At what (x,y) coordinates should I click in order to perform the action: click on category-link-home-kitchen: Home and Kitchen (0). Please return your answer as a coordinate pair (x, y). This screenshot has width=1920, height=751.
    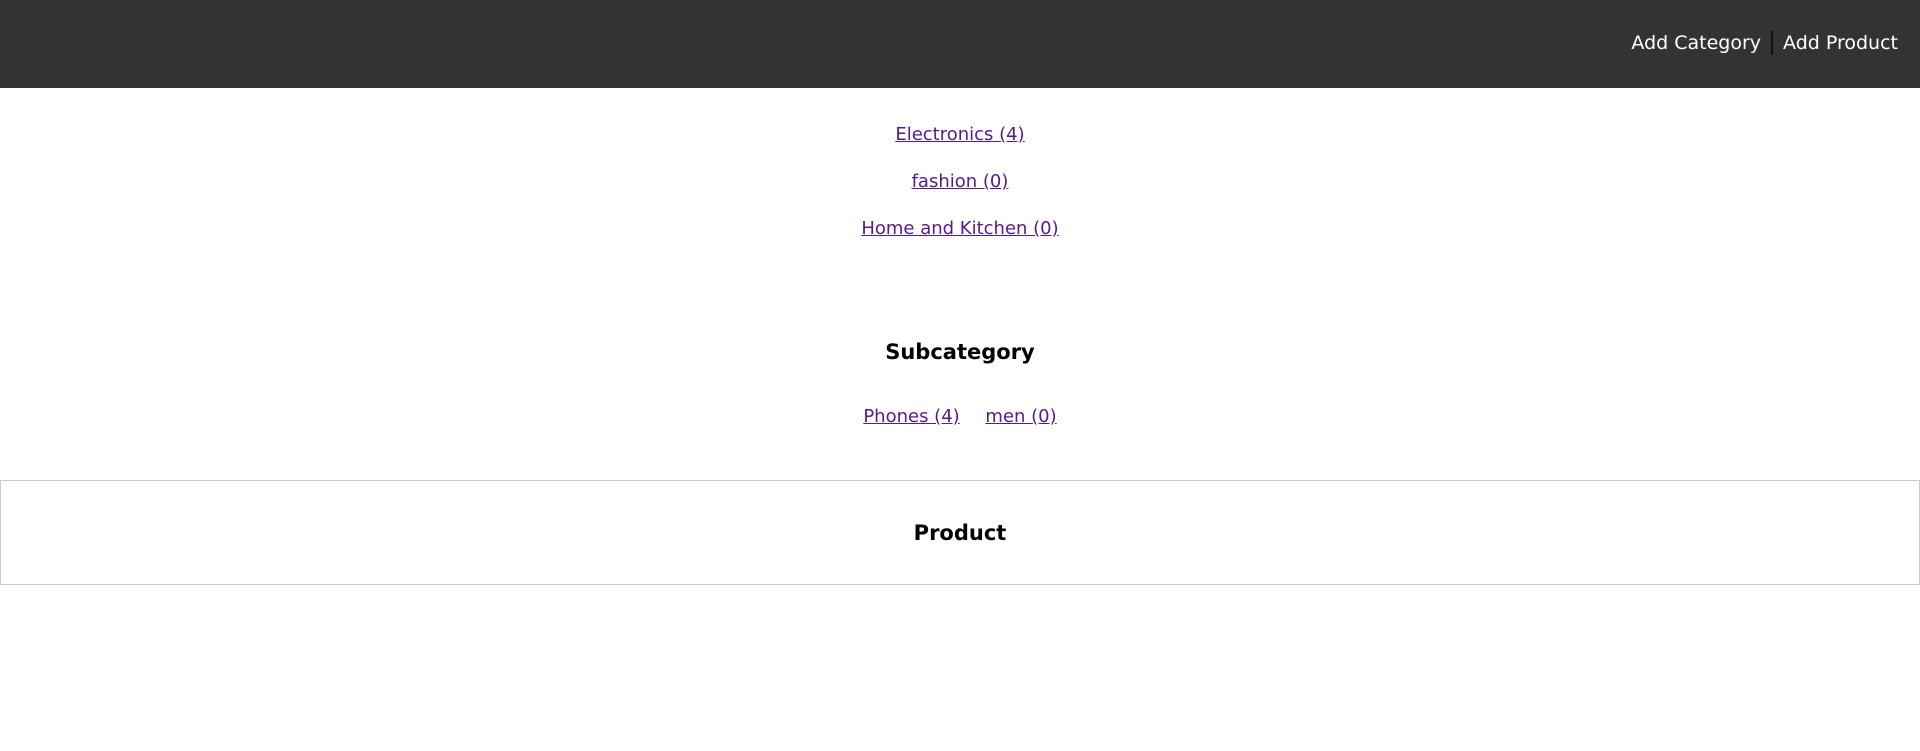
    Looking at the image, I should click on (959, 228).